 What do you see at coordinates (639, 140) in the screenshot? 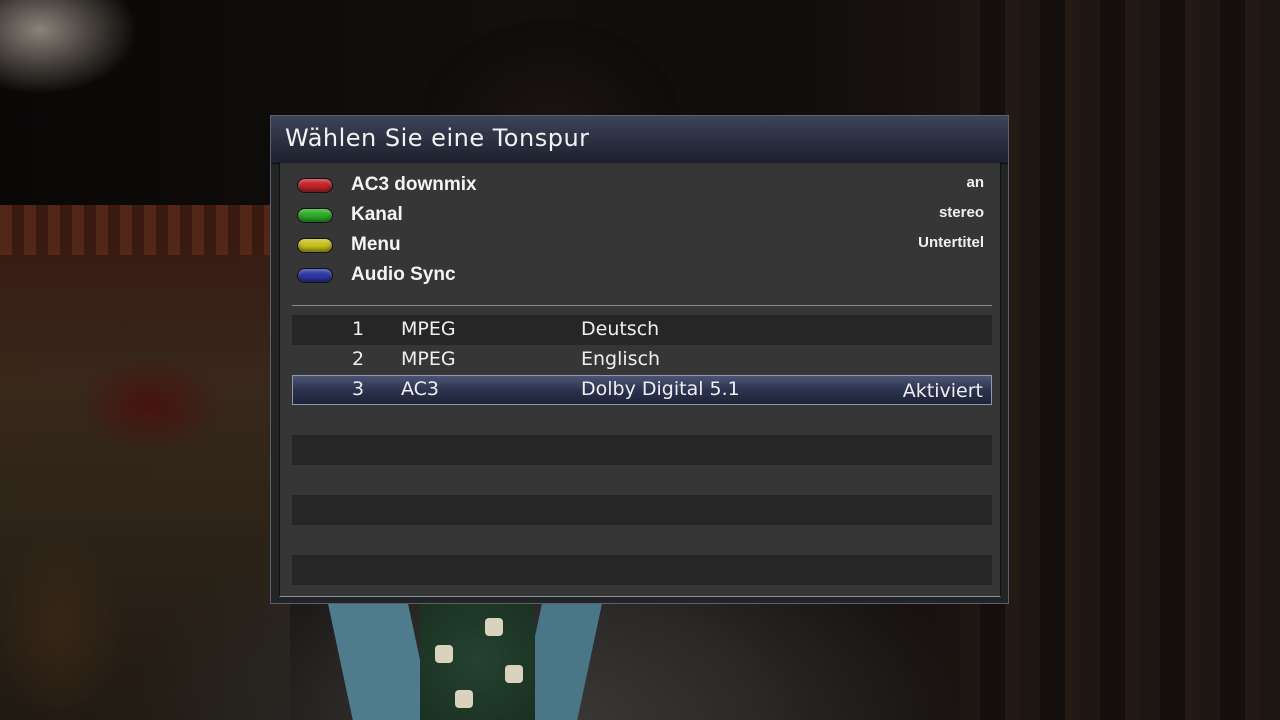
I see `dialog-titlebar: Wählen Sie eine Tonspur` at bounding box center [639, 140].